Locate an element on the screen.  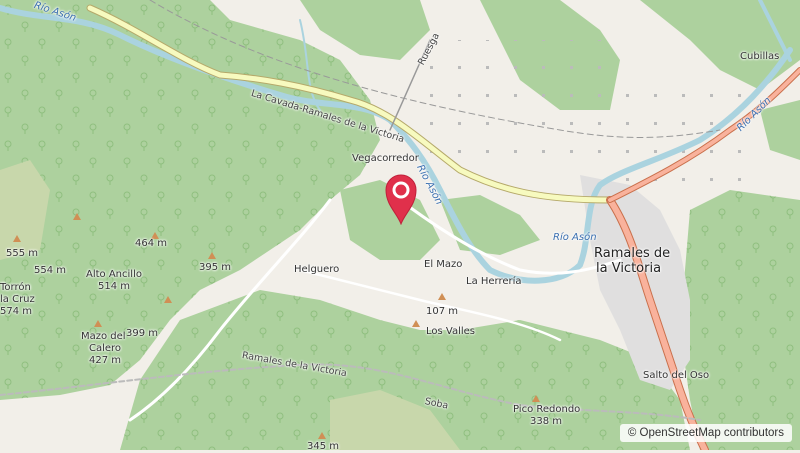
peak-399: 399 m is located at coordinates (142, 333).